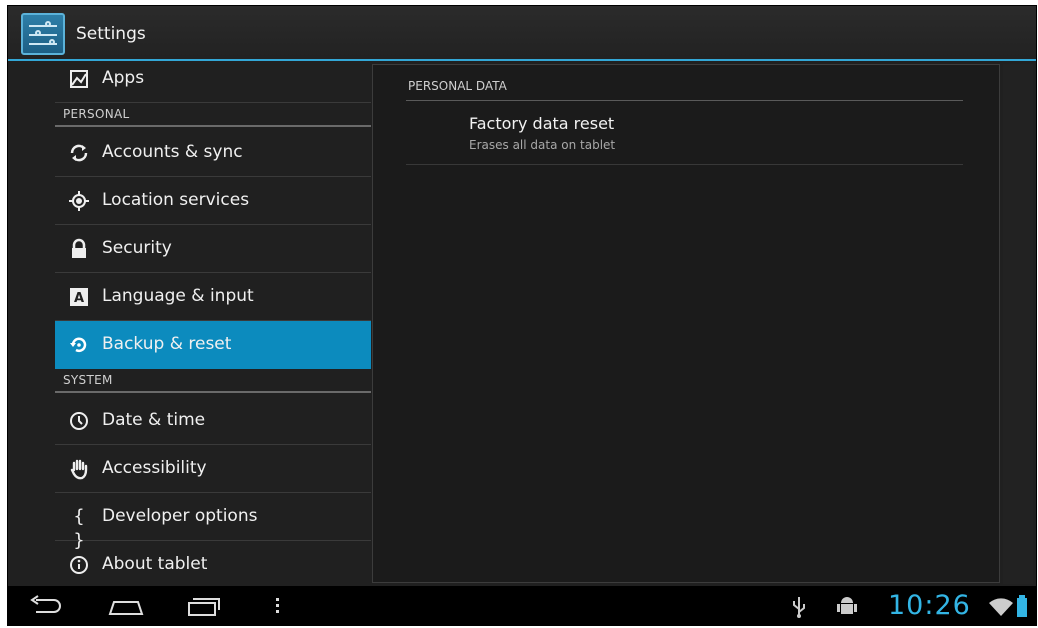 The height and width of the screenshot is (628, 1038). Describe the element at coordinates (178, 296) in the screenshot. I see `sidebar-item-label: Language & input` at that location.